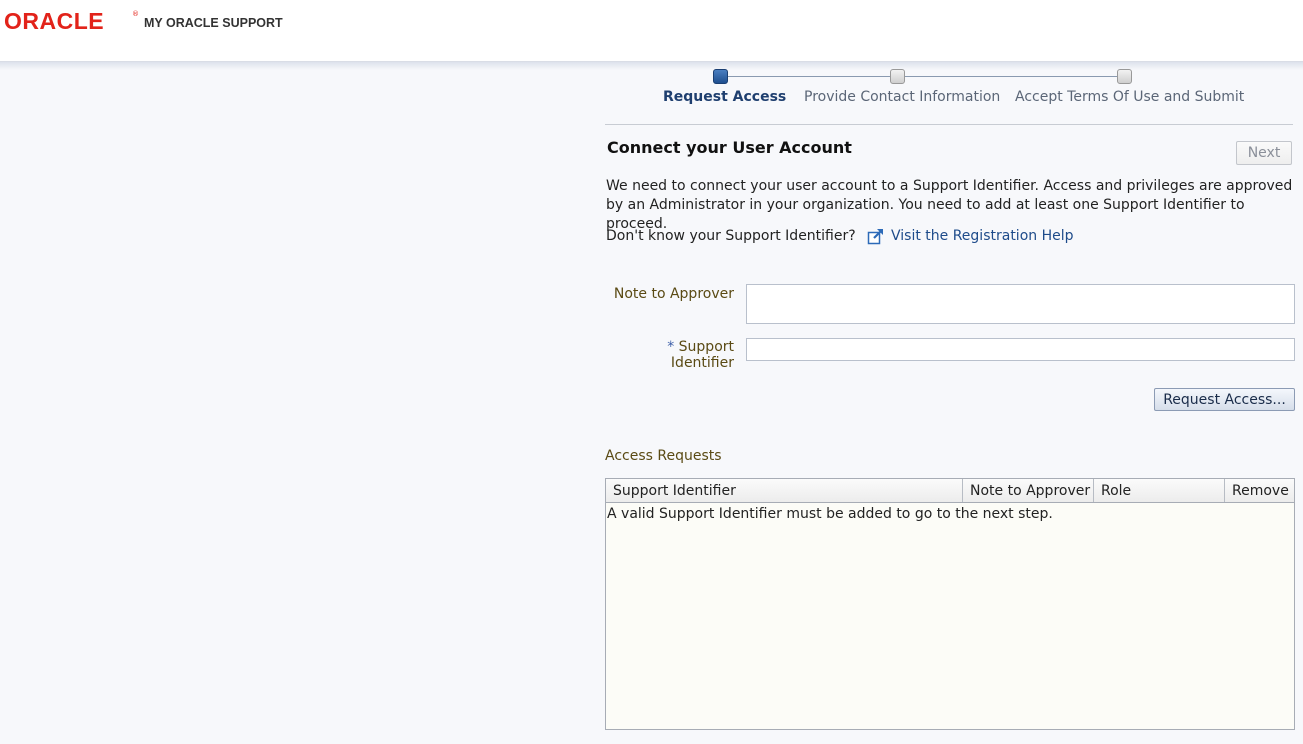  I want to click on registered-mark: ®, so click(135, 14).